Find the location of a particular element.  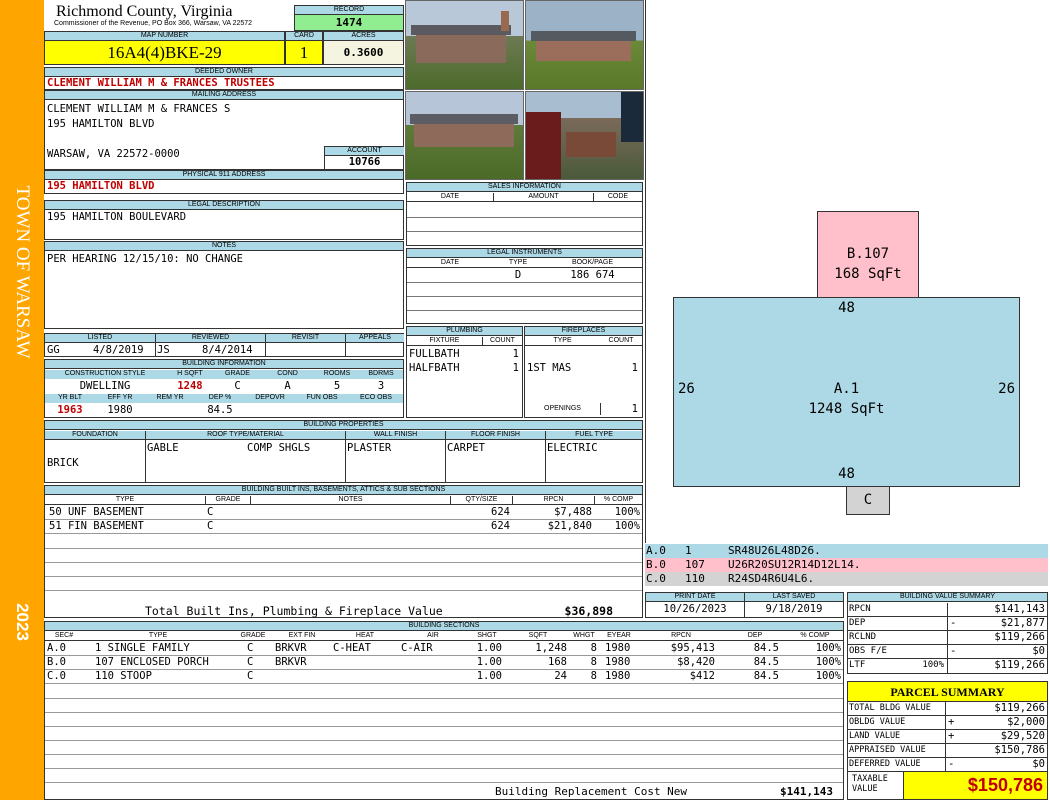

value-label: DEP is located at coordinates (857, 623).